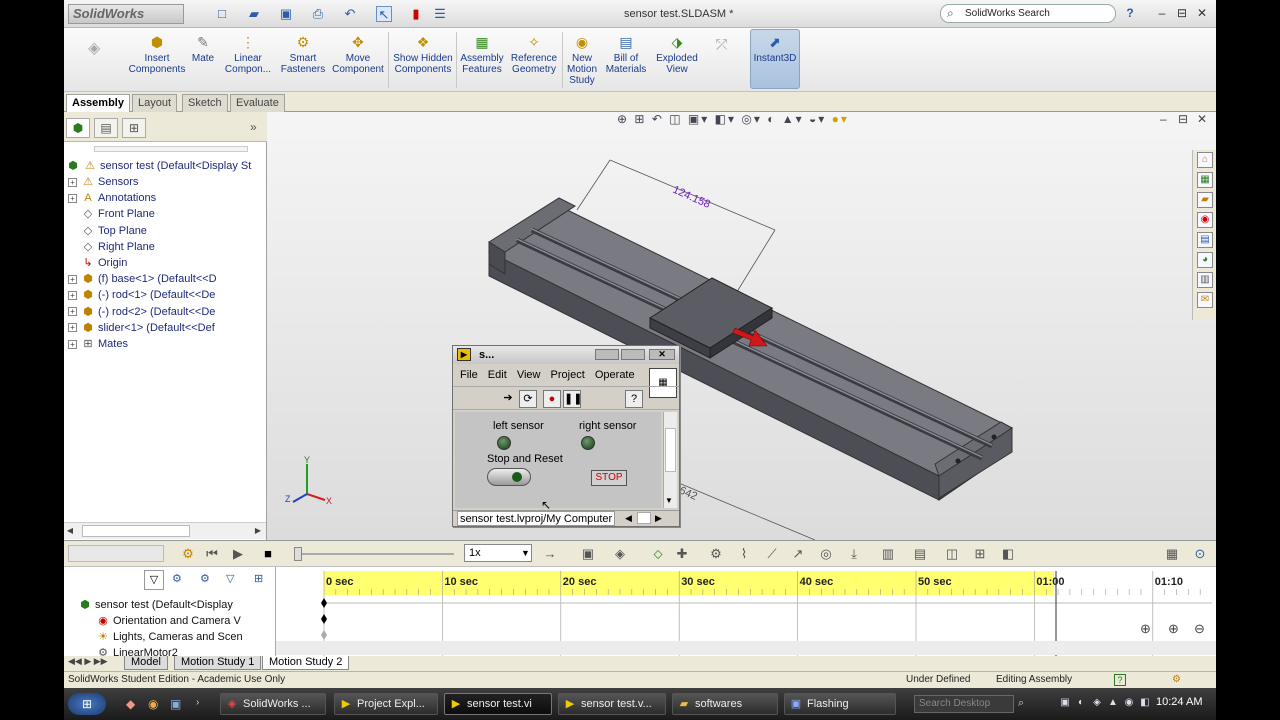  I want to click on tray-update-icon: ▲, so click(1113, 703).